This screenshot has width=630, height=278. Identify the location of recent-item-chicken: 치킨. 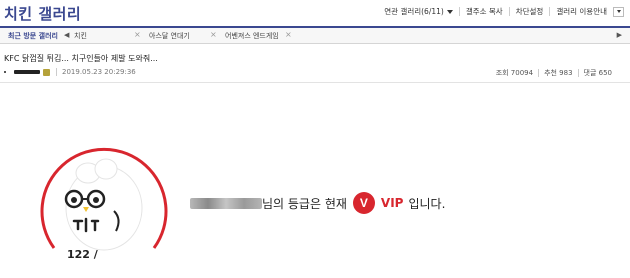
(80, 36).